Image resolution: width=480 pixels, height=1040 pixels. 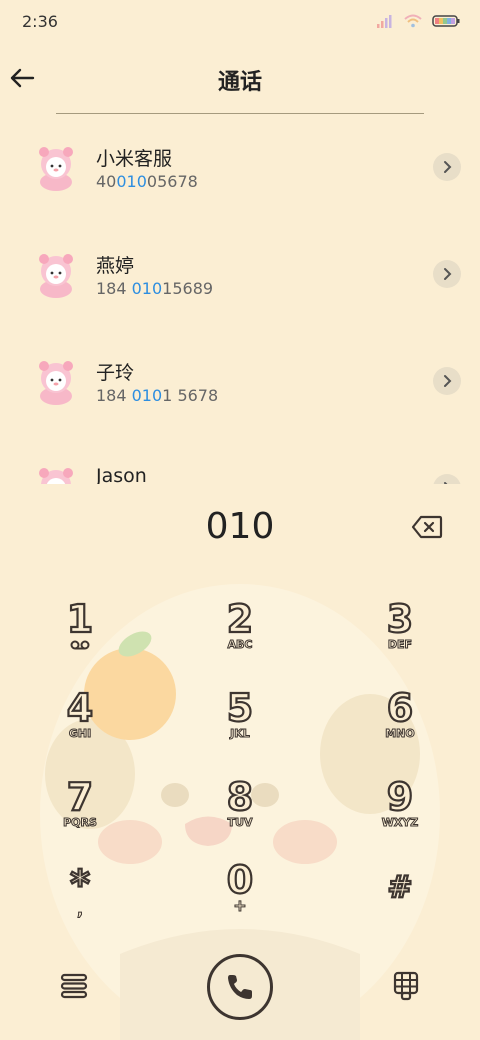 I want to click on status-time: 2:36, so click(x=40, y=21).